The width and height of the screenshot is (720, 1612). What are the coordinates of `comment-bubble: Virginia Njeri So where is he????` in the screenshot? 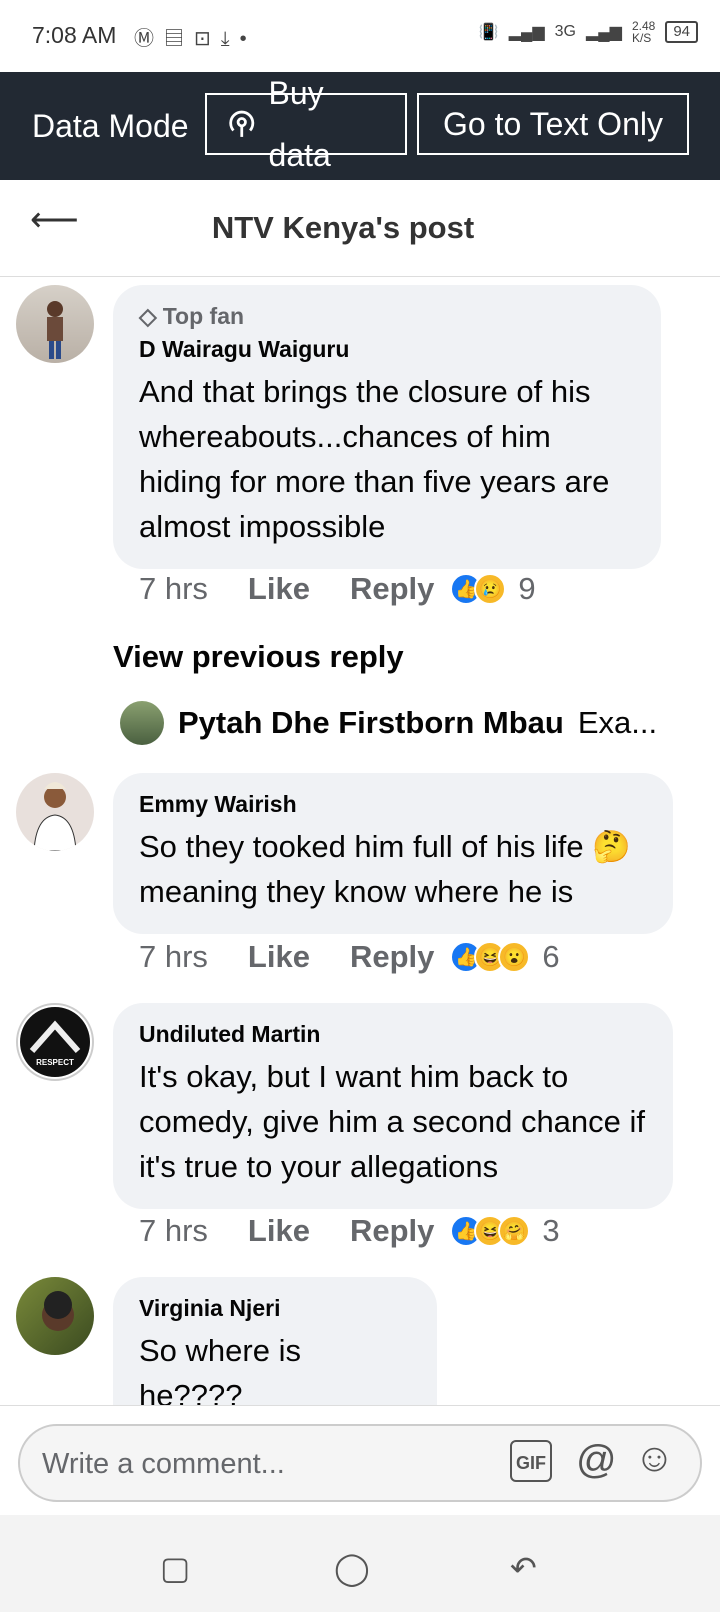 It's located at (275, 1341).